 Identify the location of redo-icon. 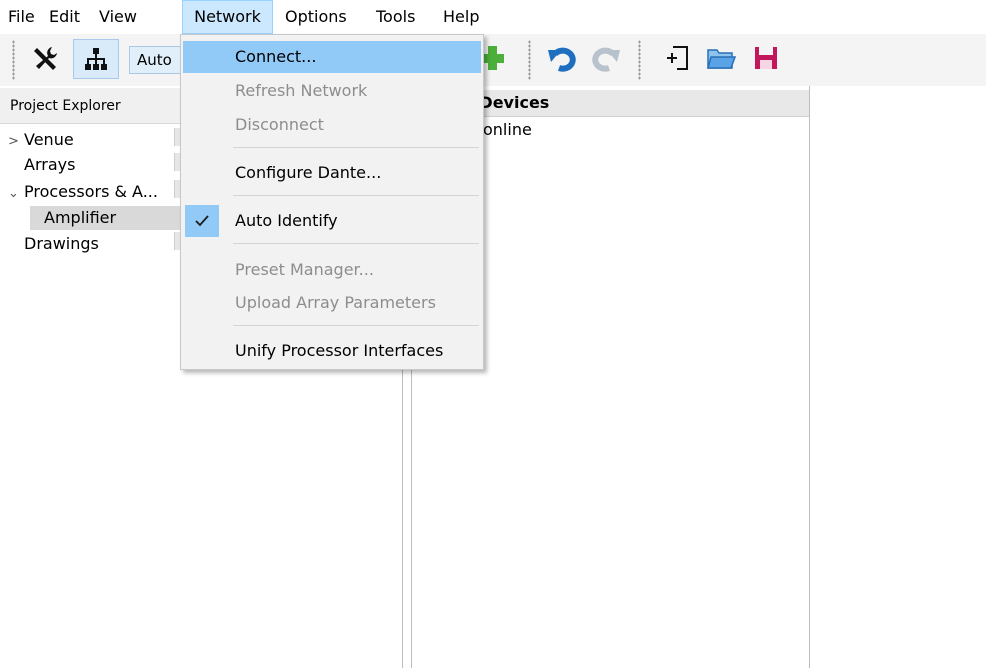
(606, 59).